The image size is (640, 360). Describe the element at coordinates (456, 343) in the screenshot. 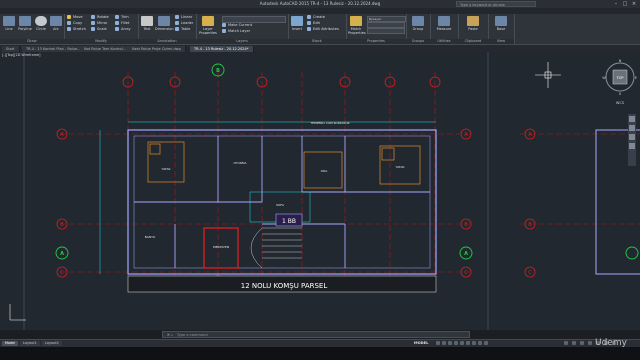

I see `polar-icon` at that location.